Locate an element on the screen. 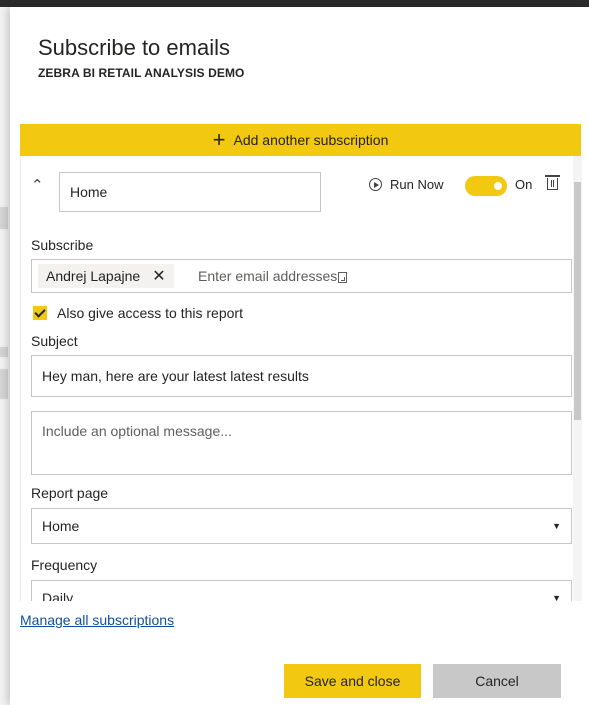 The height and width of the screenshot is (705, 589). email-placeholder: Enter email addresses is located at coordinates (268, 276).